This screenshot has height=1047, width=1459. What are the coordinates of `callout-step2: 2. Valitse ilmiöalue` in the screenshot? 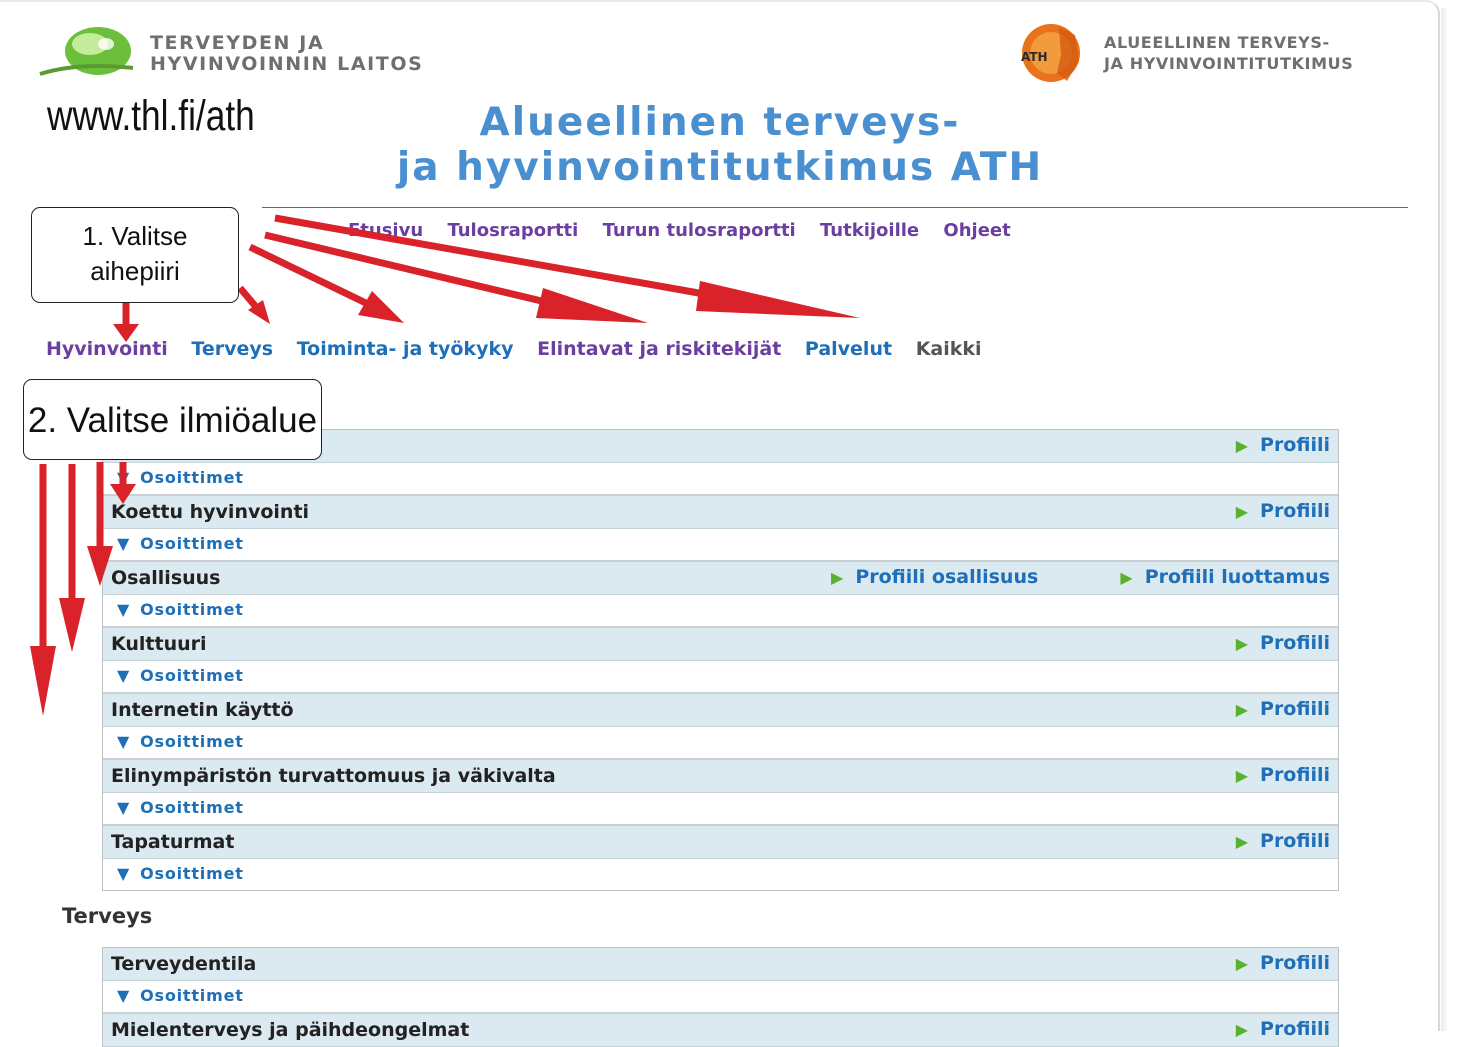 It's located at (172, 419).